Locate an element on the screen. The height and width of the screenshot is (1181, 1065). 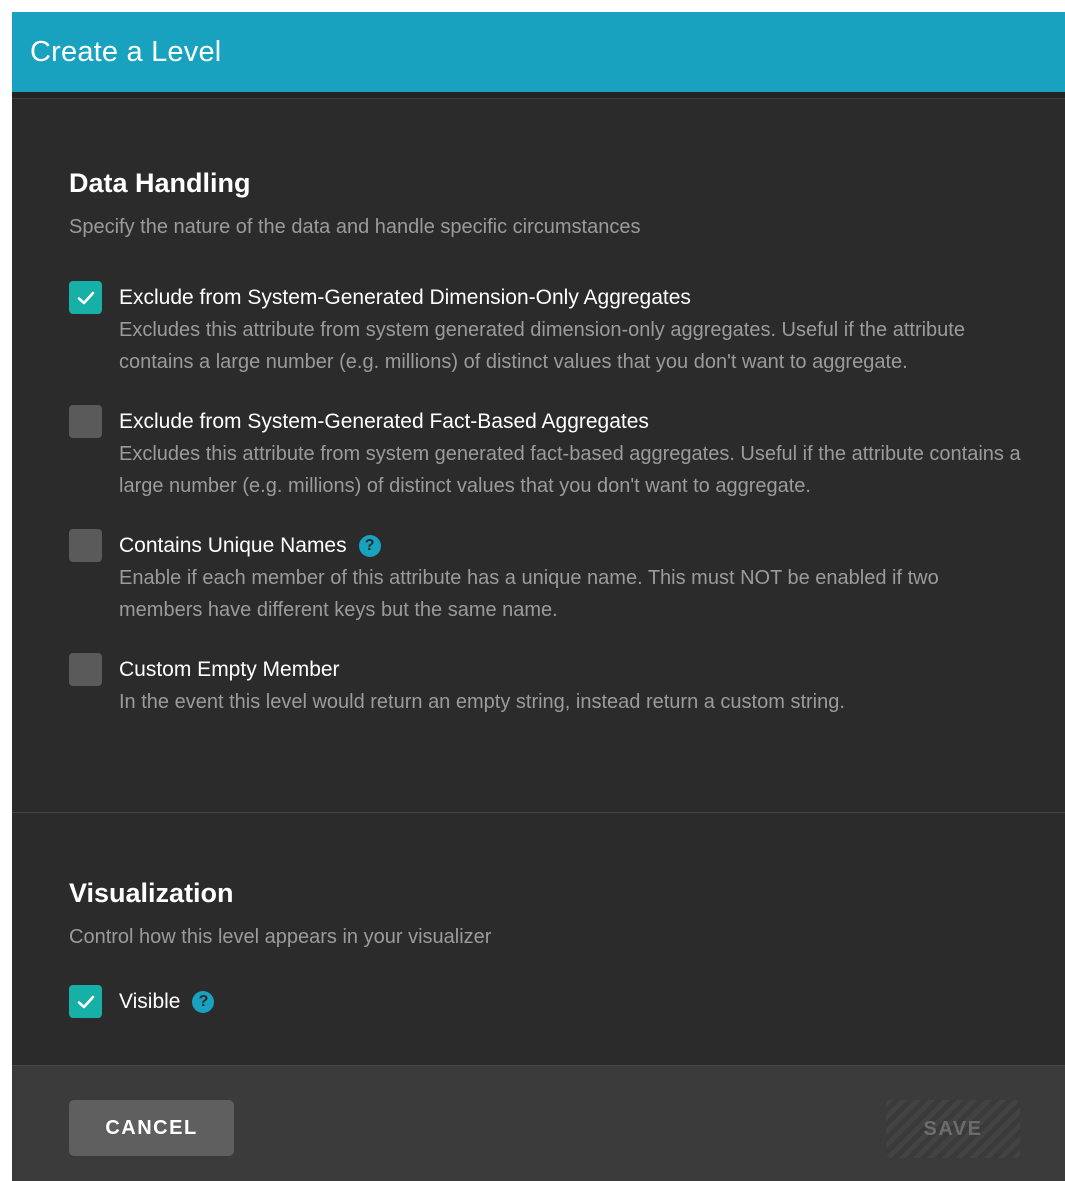
save-button: SAVE is located at coordinates (953, 1129).